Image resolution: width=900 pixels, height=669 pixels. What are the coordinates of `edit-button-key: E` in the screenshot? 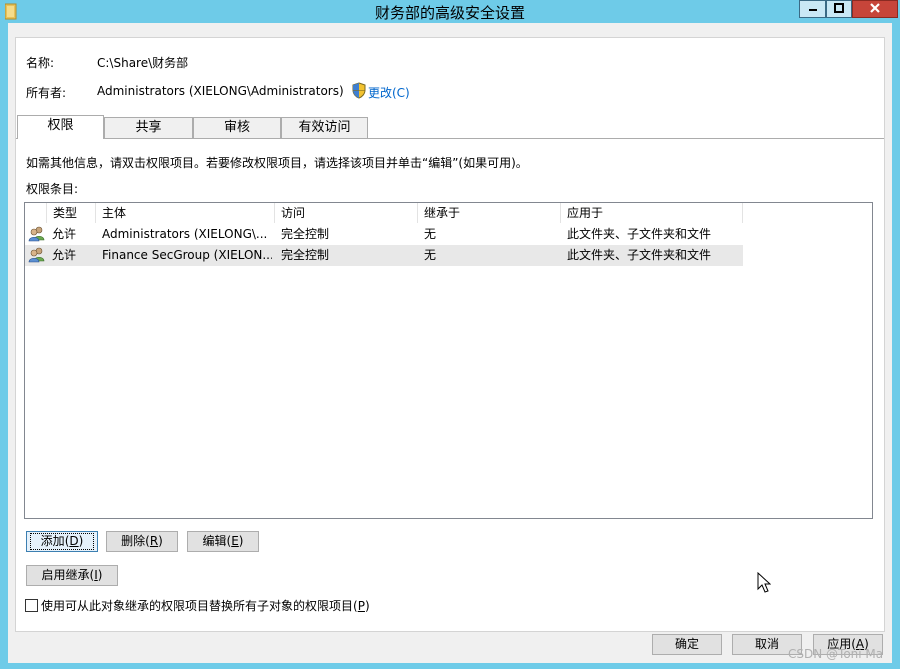 It's located at (235, 541).